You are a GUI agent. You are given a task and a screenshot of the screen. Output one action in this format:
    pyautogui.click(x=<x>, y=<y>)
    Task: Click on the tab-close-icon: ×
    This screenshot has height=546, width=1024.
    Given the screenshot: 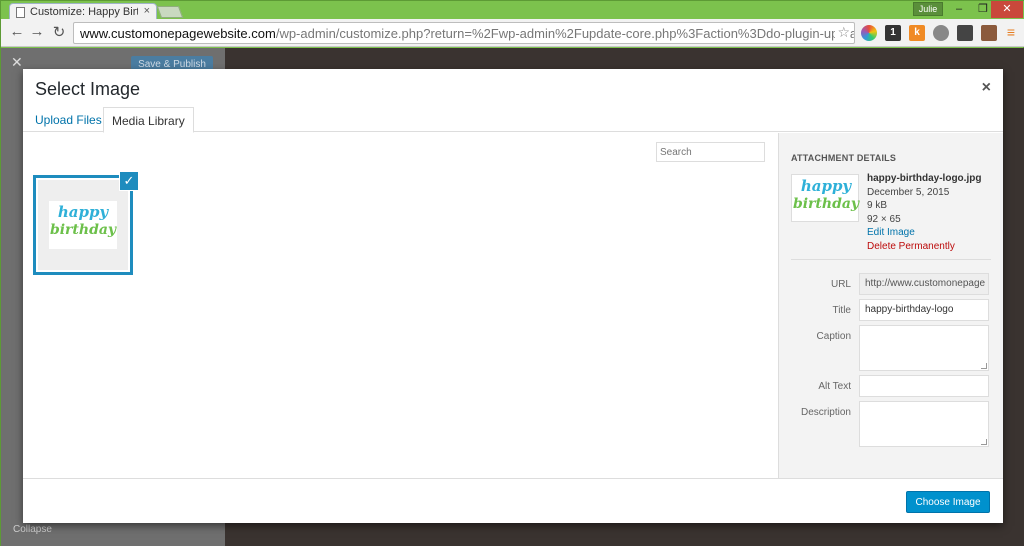 What is the action you would take?
    pyautogui.click(x=147, y=11)
    